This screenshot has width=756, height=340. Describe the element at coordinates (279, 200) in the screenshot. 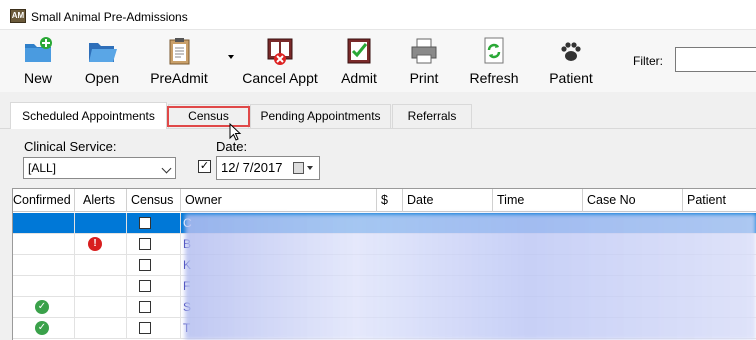

I see `column-header-owner: Owner` at that location.